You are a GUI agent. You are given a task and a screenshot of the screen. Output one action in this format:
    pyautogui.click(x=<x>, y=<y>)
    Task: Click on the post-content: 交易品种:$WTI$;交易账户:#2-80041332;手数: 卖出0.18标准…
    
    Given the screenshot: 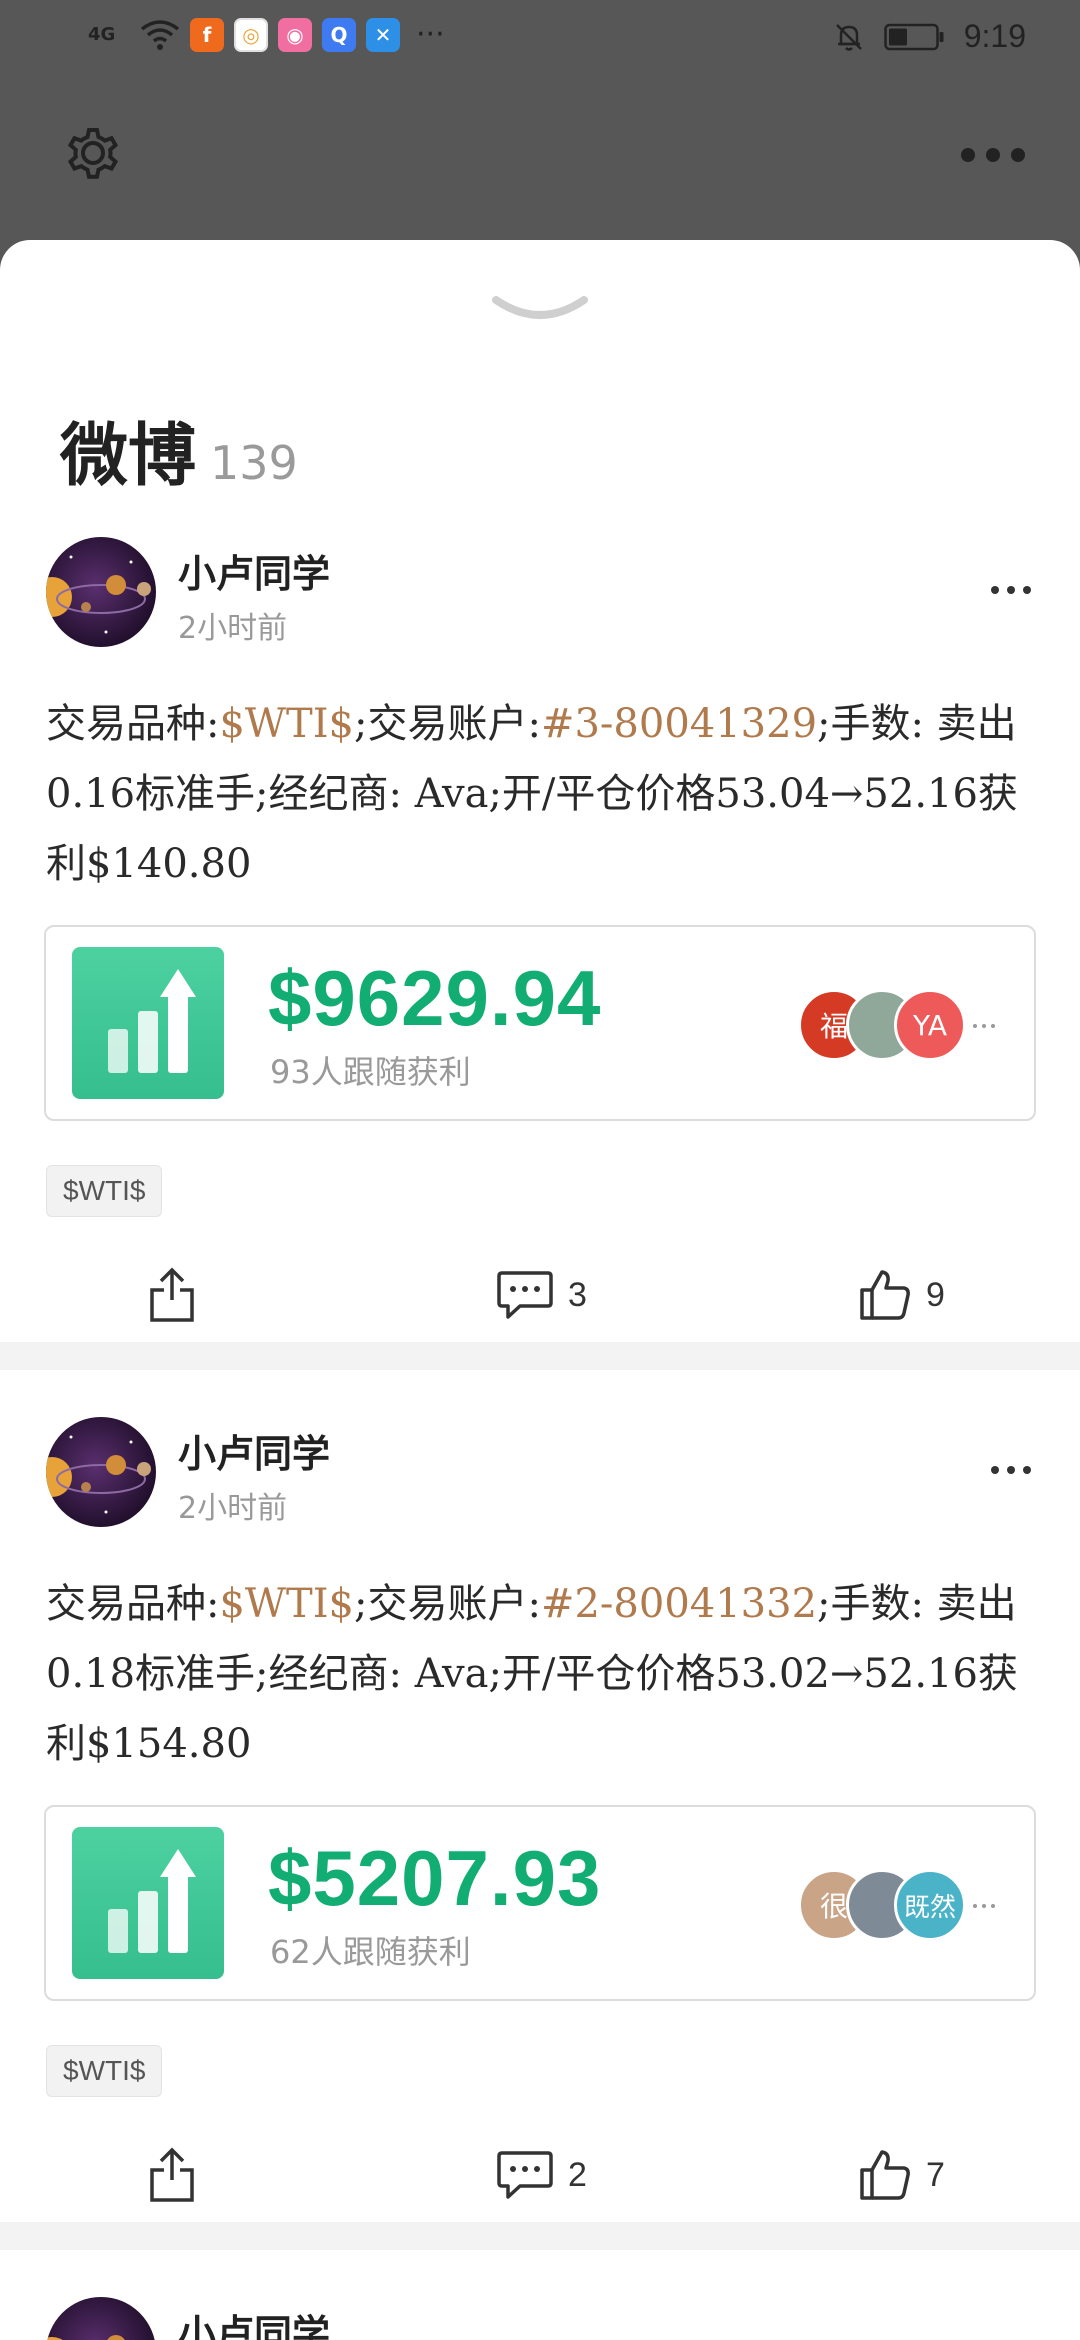 What is the action you would take?
    pyautogui.click(x=541, y=1674)
    